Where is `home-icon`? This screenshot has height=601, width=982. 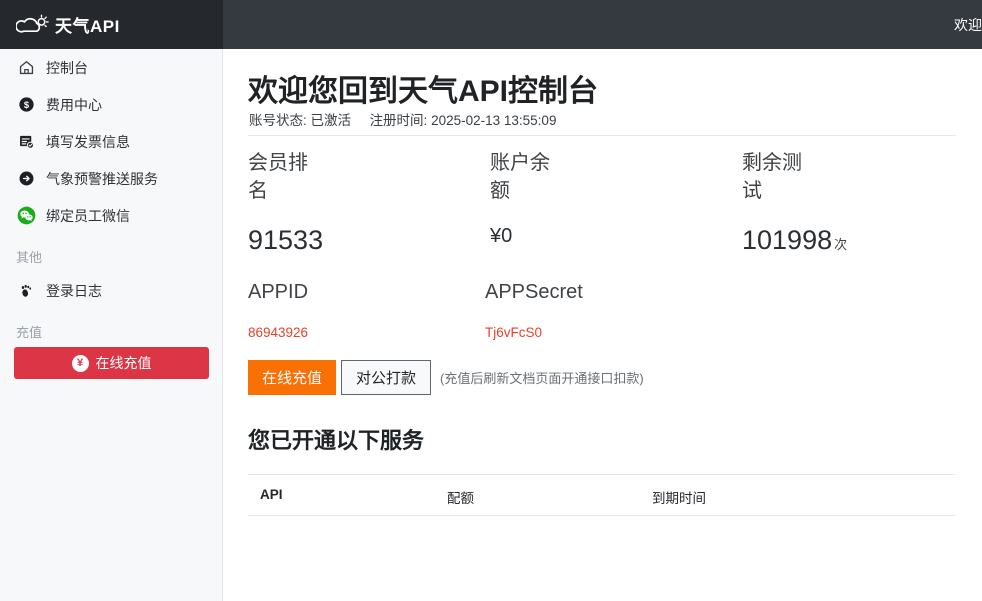
home-icon is located at coordinates (26, 68).